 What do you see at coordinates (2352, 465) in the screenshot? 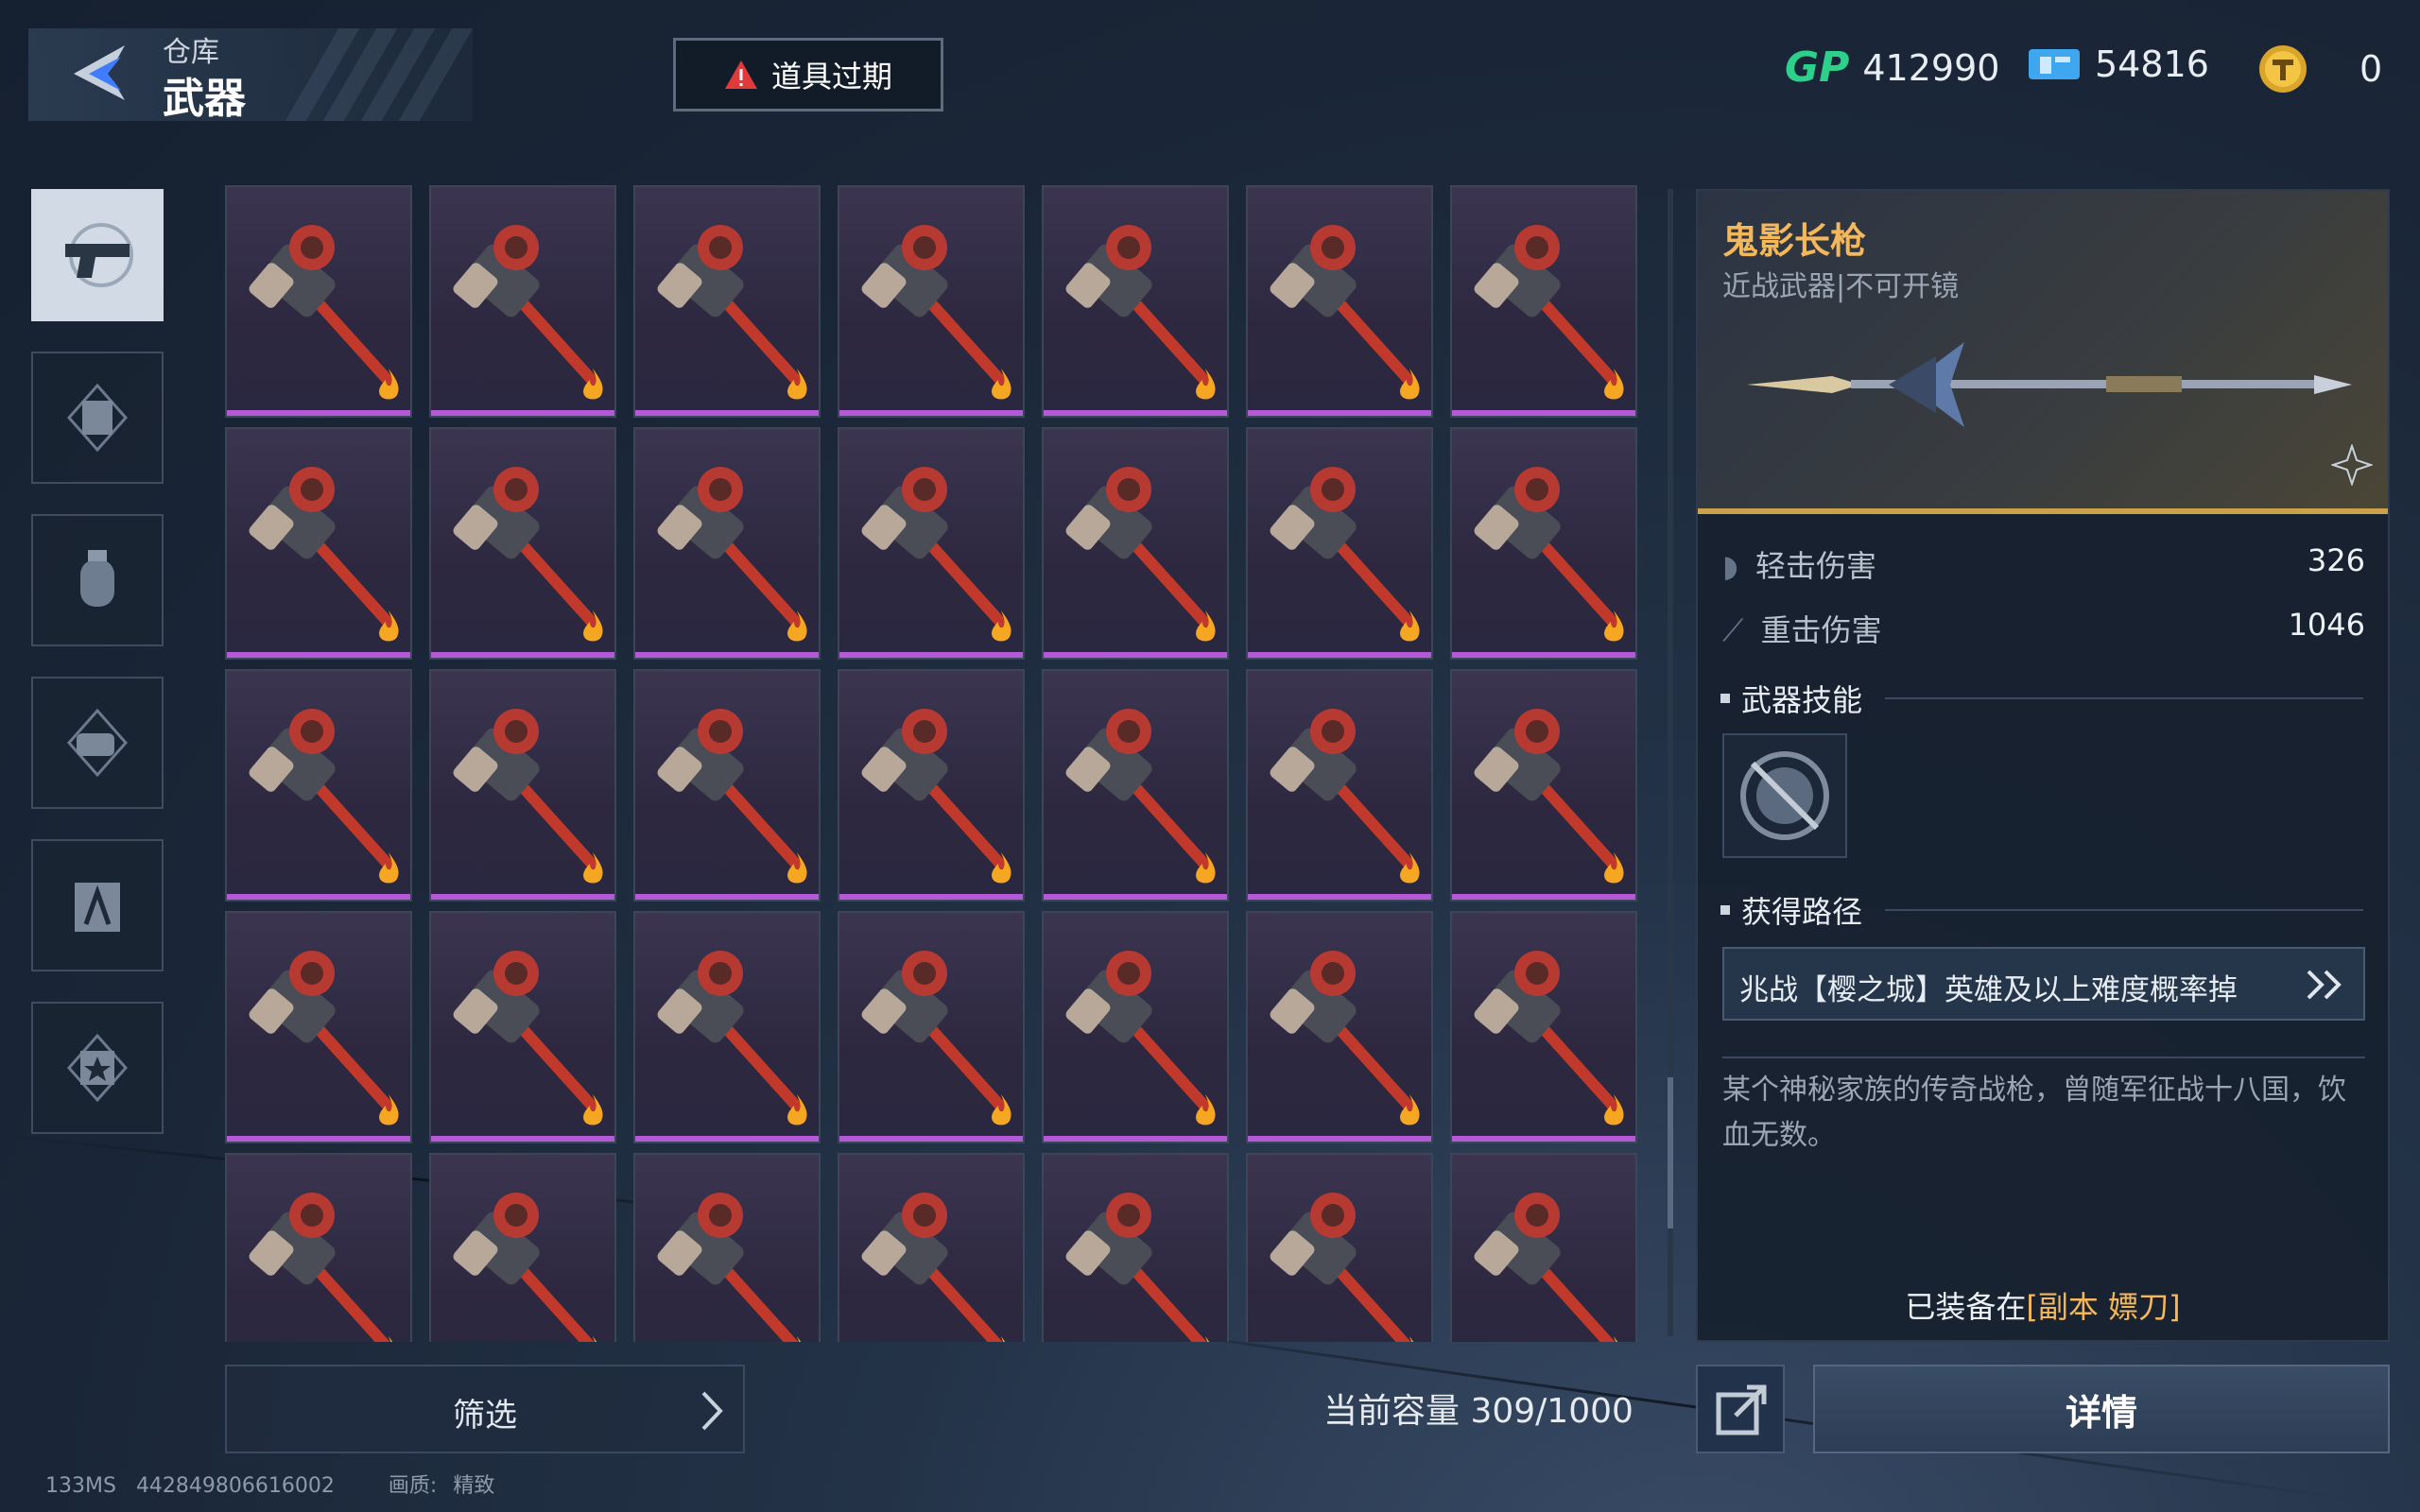
I see `snowflake-icon` at bounding box center [2352, 465].